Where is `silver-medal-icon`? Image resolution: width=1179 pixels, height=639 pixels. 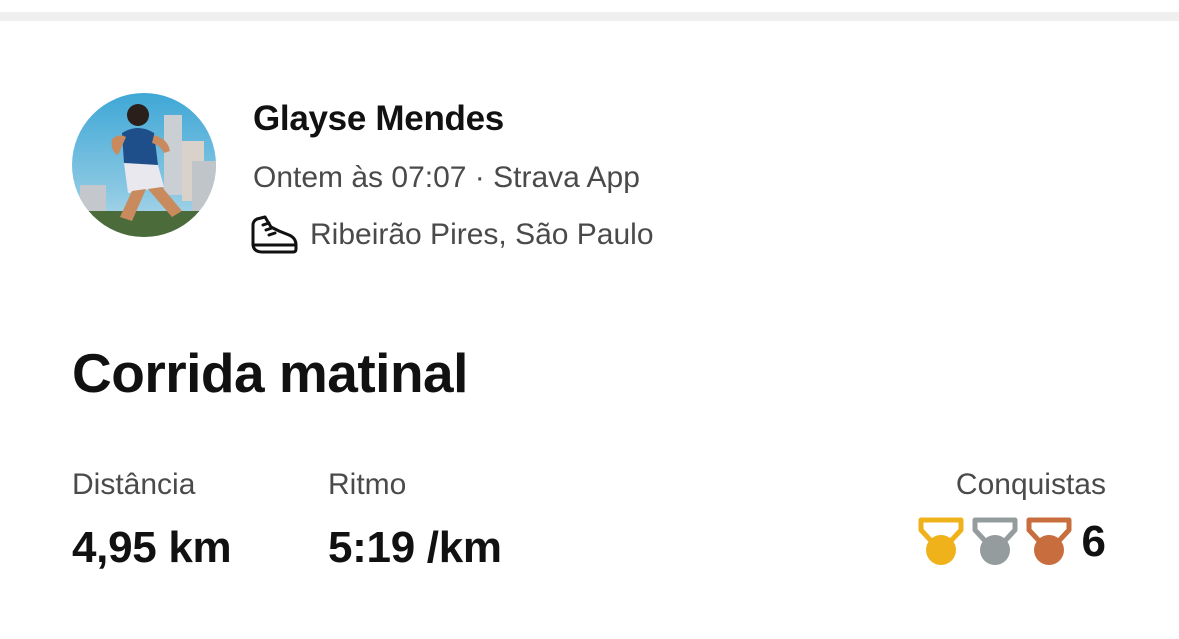 silver-medal-icon is located at coordinates (995, 541).